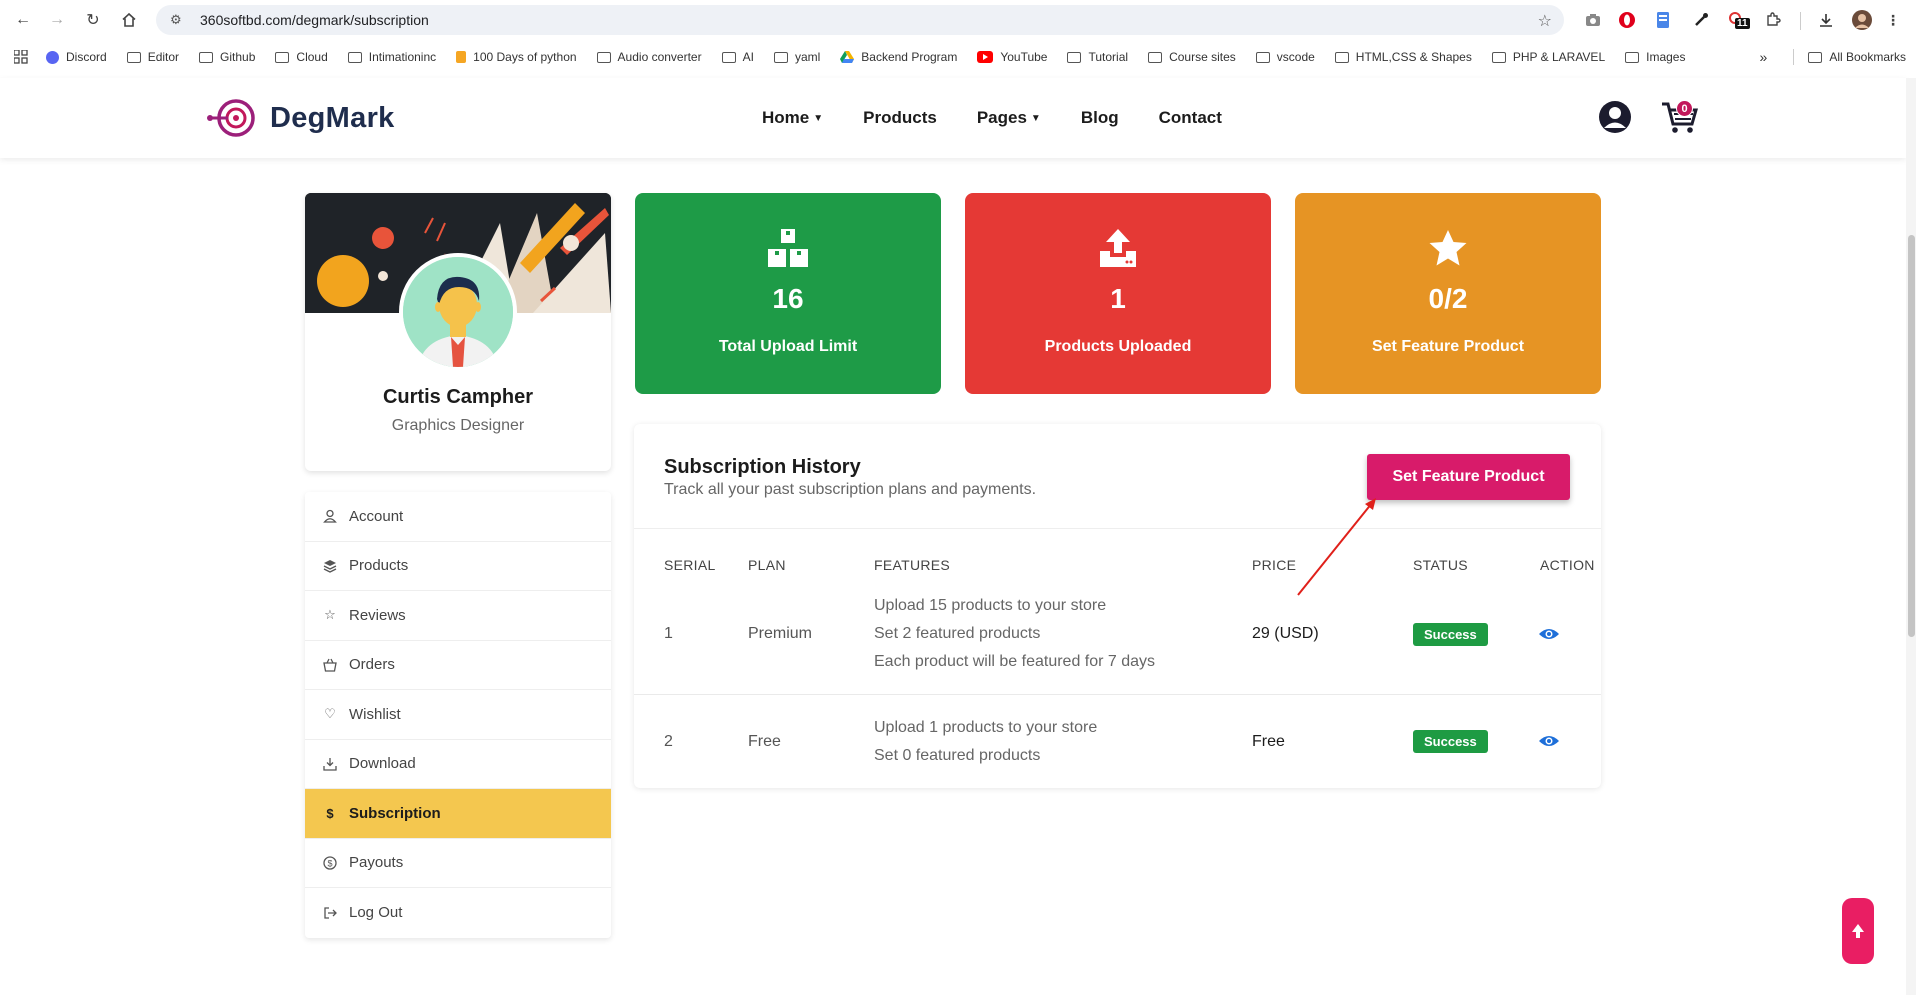 This screenshot has height=995, width=1916. What do you see at coordinates (330, 913) in the screenshot?
I see `logout-icon` at bounding box center [330, 913].